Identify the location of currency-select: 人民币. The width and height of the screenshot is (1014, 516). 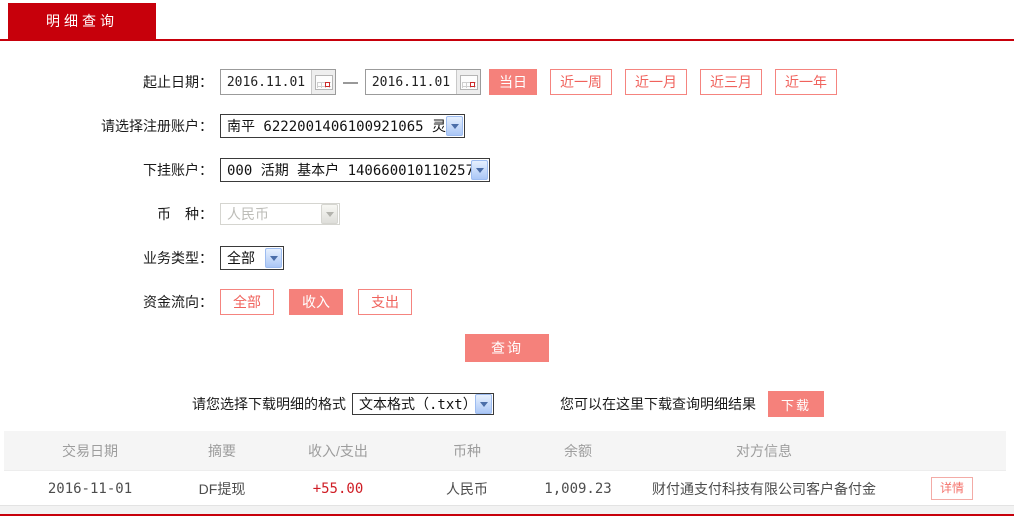
(280, 214).